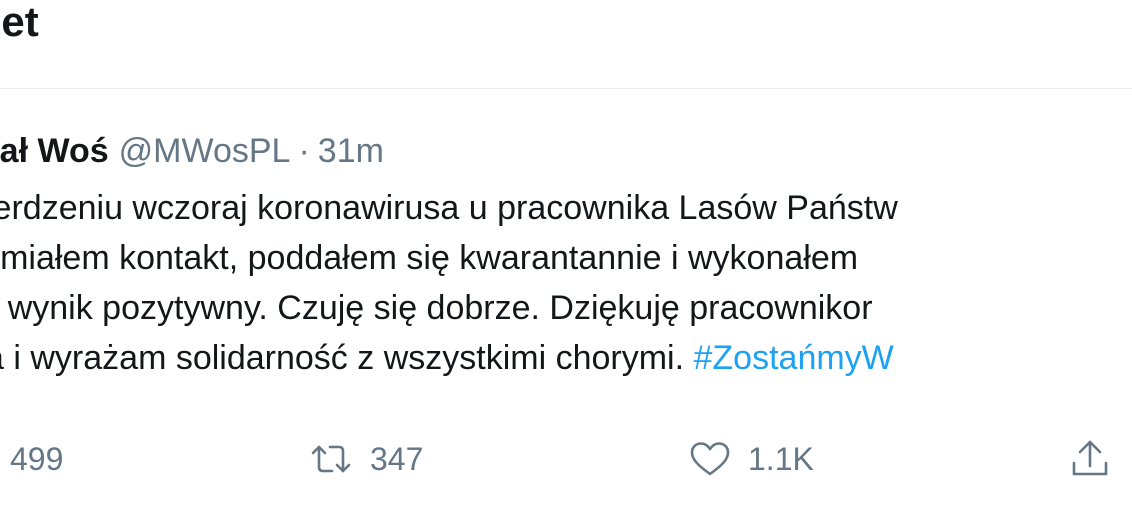 Image resolution: width=1132 pixels, height=509 pixels. I want to click on reply-count: 499, so click(37, 458).